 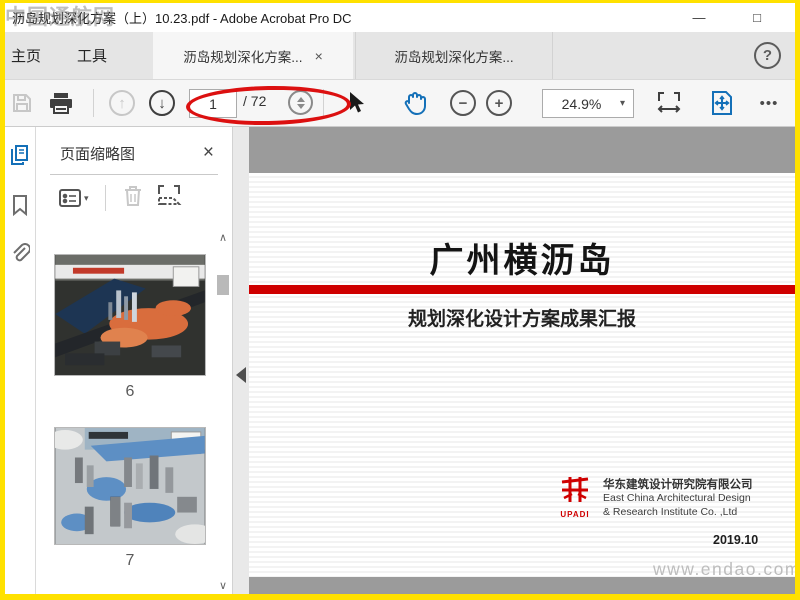 I want to click on fit-page-icon, so click(x=722, y=103).